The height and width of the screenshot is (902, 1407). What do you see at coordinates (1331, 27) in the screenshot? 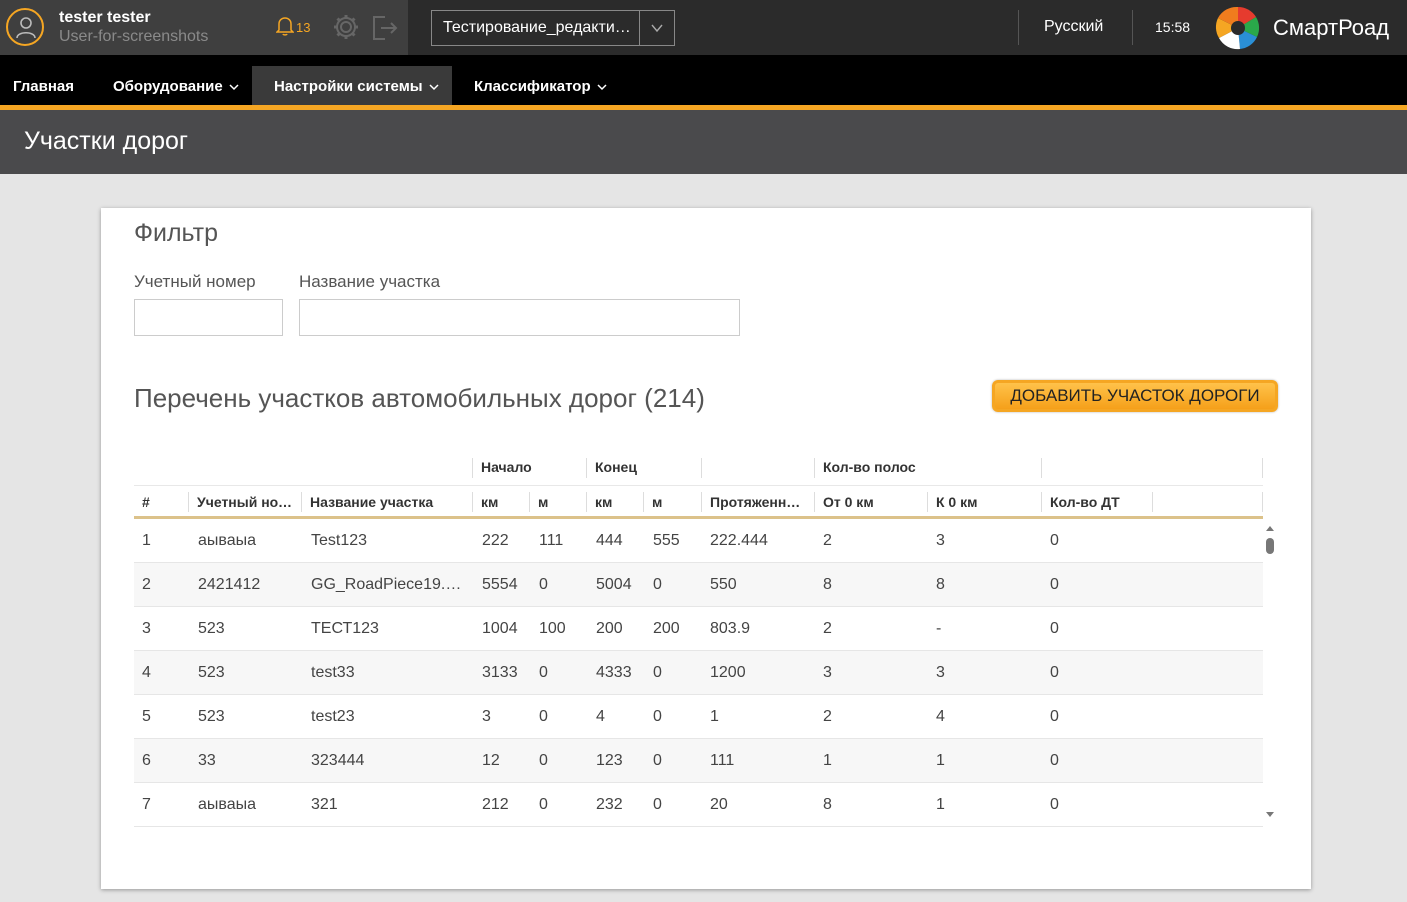
I see `brand-name: СмартРоад` at bounding box center [1331, 27].